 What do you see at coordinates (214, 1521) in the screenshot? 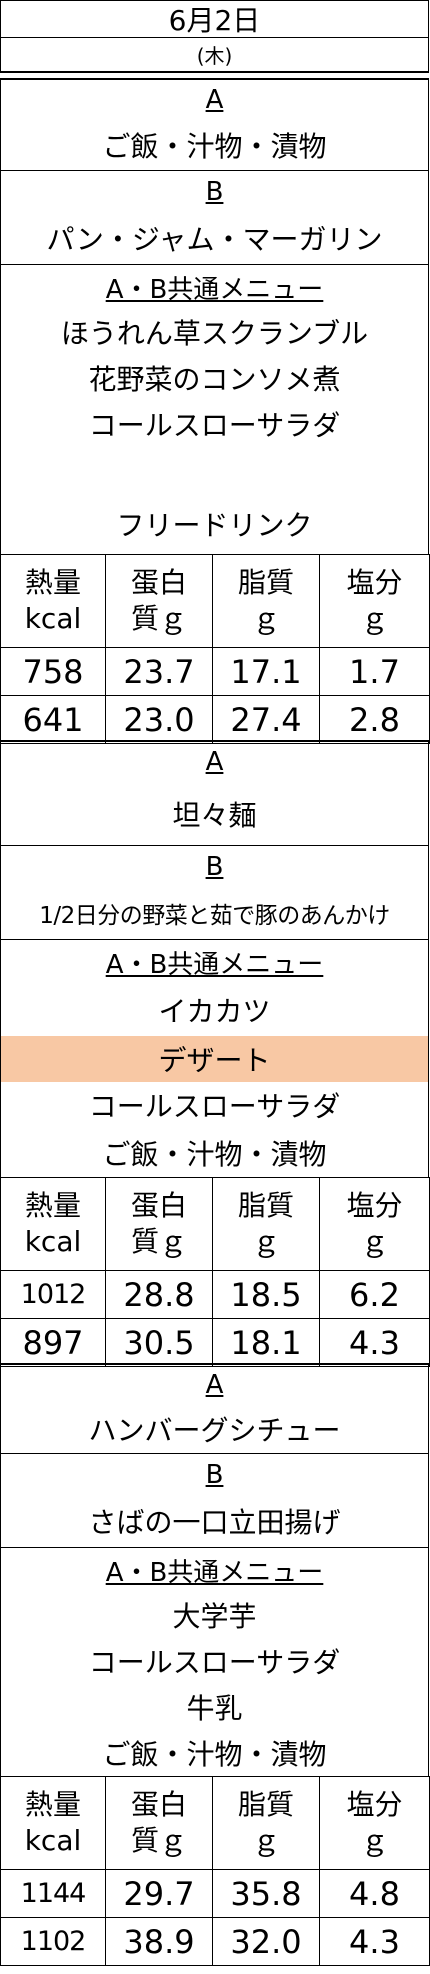
I see `meal3-b-menu: さばの一口立田揚げ` at bounding box center [214, 1521].